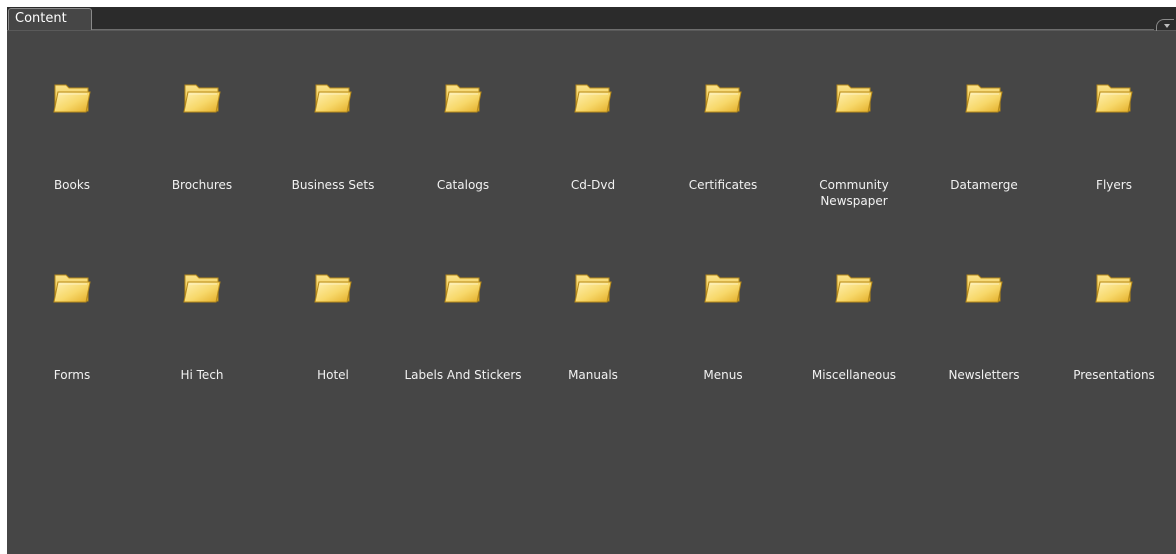 The height and width of the screenshot is (554, 1176). Describe the element at coordinates (593, 375) in the screenshot. I see `folder-label: Manuals` at that location.